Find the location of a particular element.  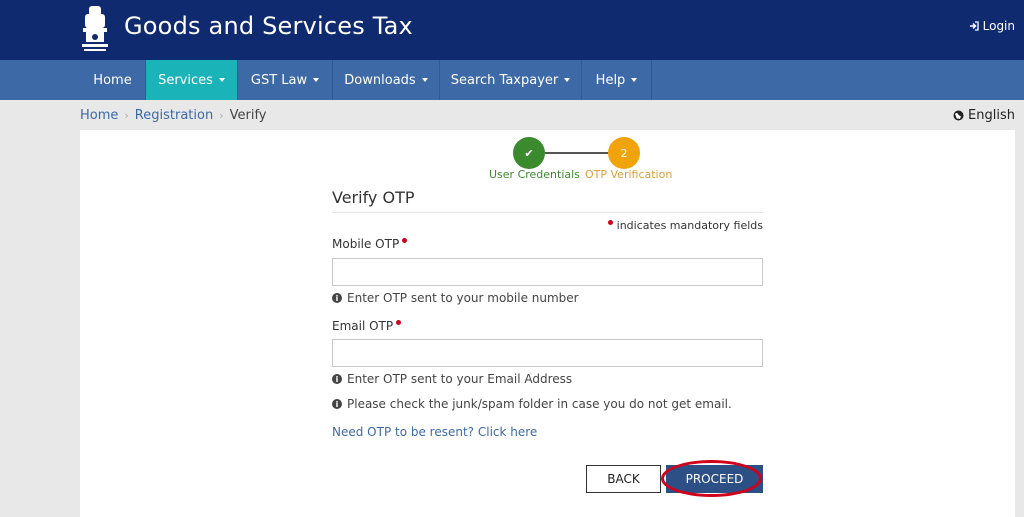

nav-item-downloads: Downloads is located at coordinates (386, 80).